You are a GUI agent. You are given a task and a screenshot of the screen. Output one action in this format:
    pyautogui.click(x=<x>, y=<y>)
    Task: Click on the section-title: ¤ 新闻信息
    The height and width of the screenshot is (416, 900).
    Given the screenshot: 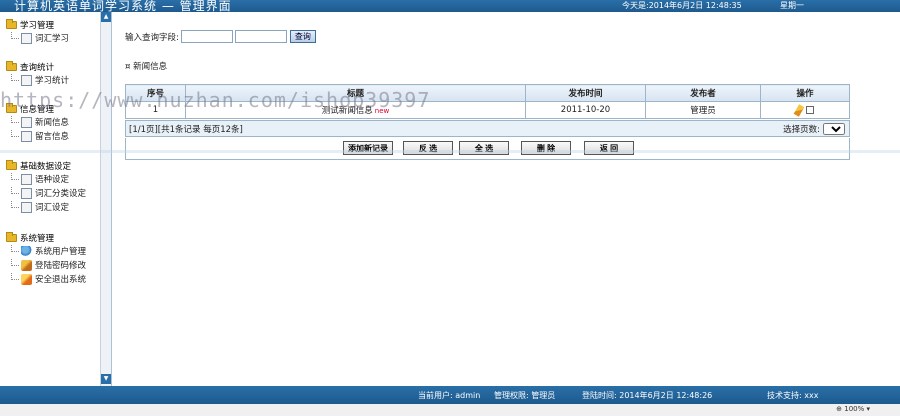 What is the action you would take?
    pyautogui.click(x=146, y=67)
    